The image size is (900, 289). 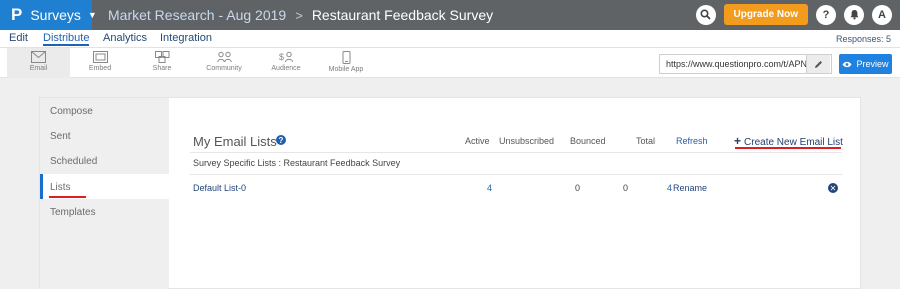 I want to click on tool-audience: $ Audience, so click(x=286, y=63).